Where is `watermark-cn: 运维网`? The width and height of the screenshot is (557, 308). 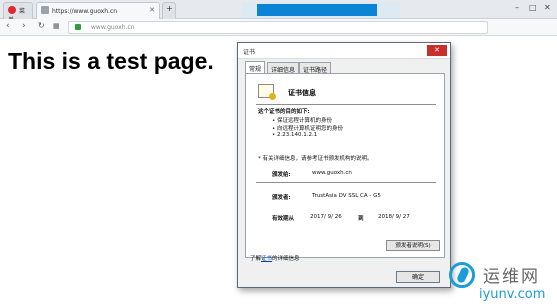 watermark-cn: 运维网 is located at coordinates (511, 277).